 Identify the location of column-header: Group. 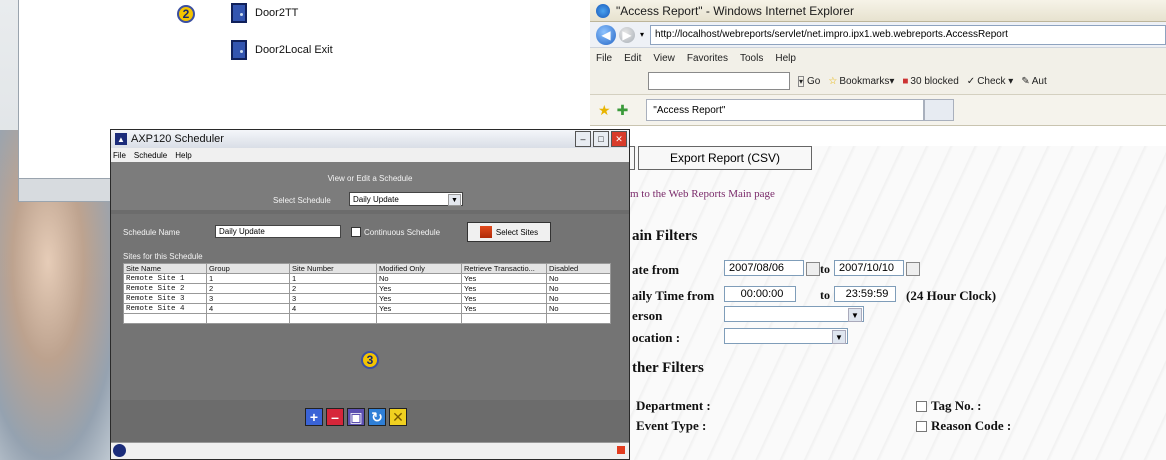
(248, 268).